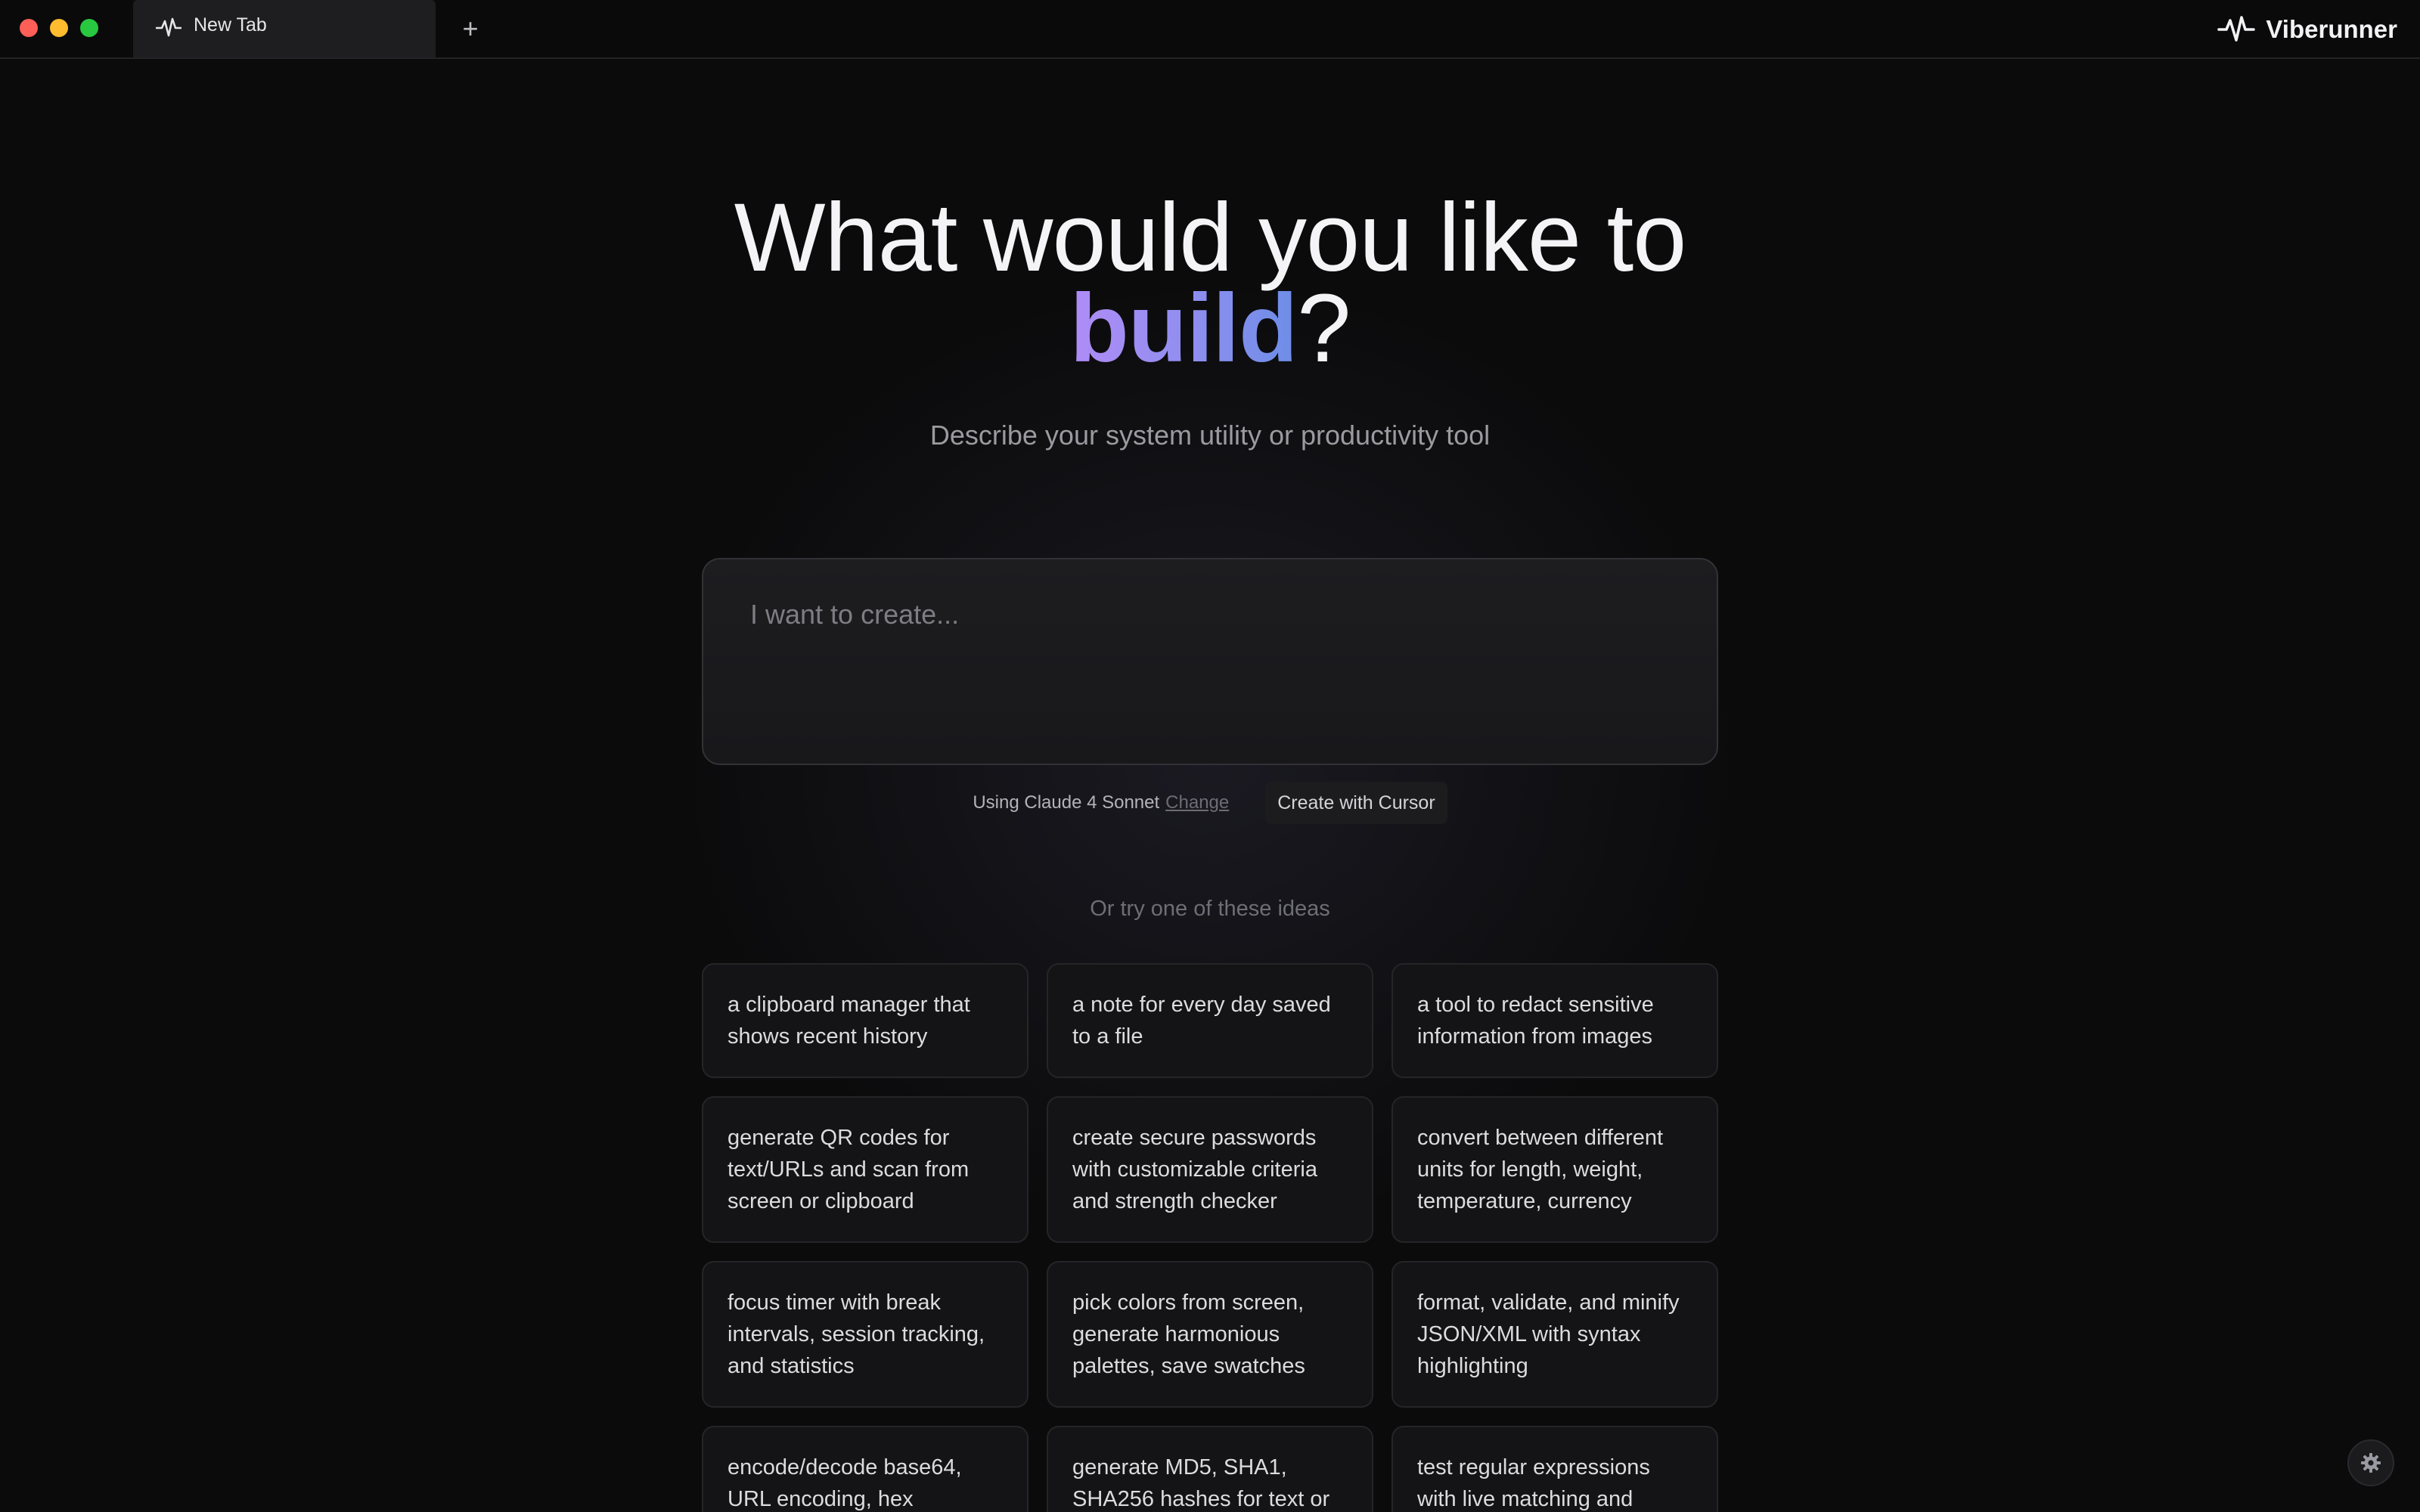 The height and width of the screenshot is (1512, 2420). I want to click on tab-title: New Tab, so click(231, 25).